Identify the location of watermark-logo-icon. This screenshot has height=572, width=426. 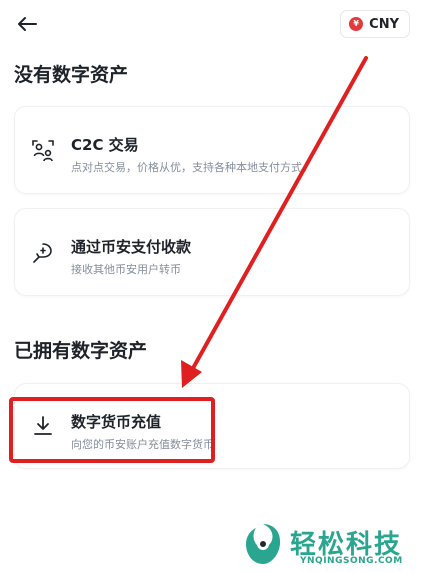
(263, 544).